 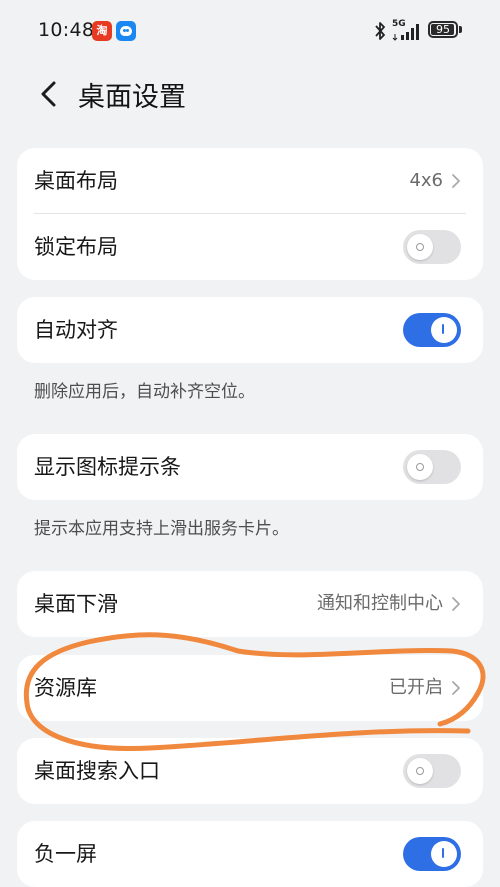 I want to click on bluetooth-icon, so click(x=380, y=31).